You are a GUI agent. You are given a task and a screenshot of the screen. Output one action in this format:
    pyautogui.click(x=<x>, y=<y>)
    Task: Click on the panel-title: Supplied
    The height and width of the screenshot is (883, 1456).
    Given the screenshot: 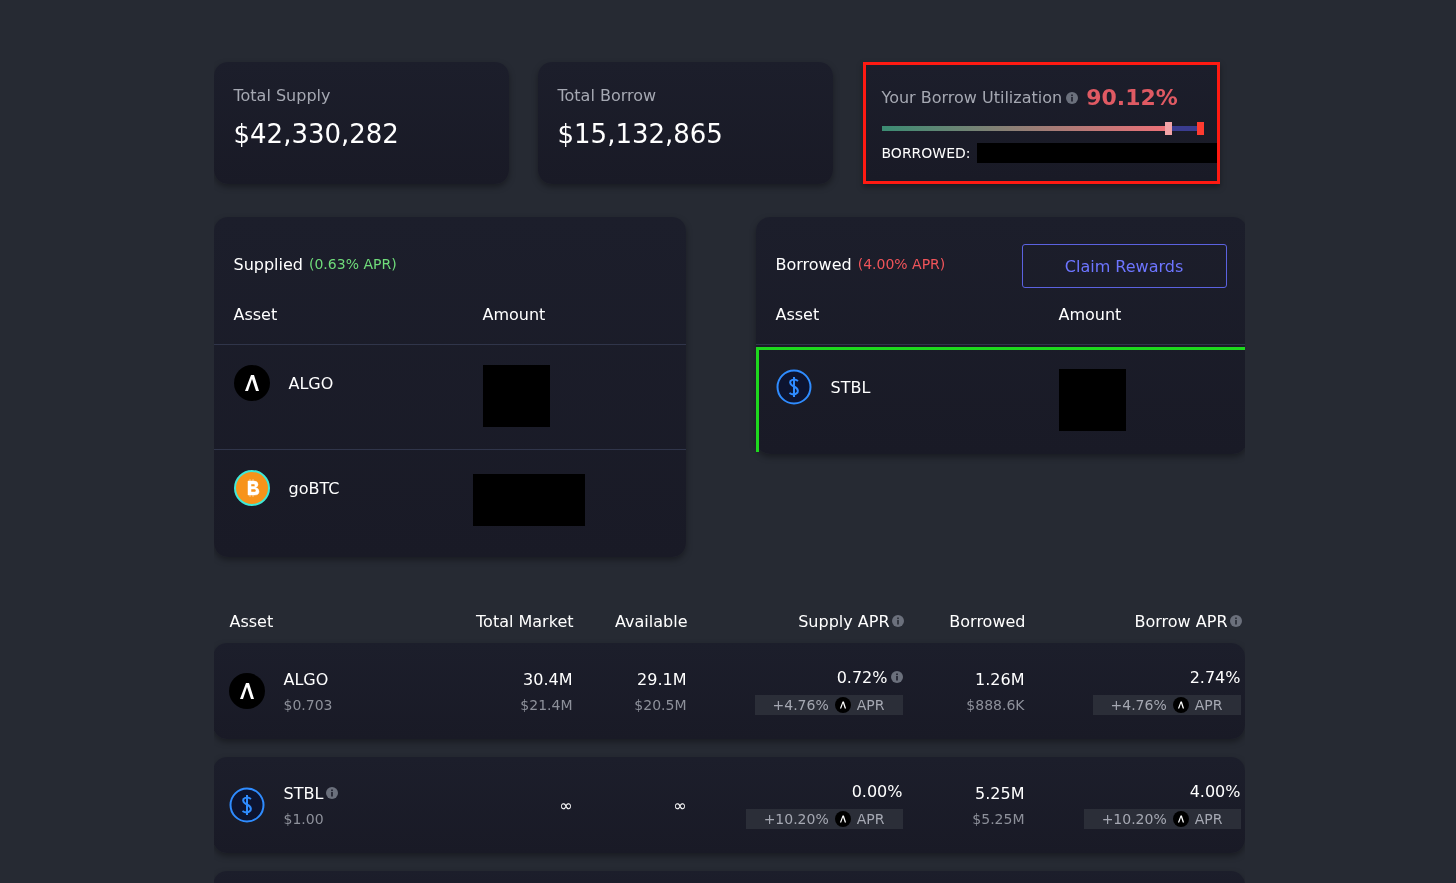 What is the action you would take?
    pyautogui.click(x=268, y=264)
    